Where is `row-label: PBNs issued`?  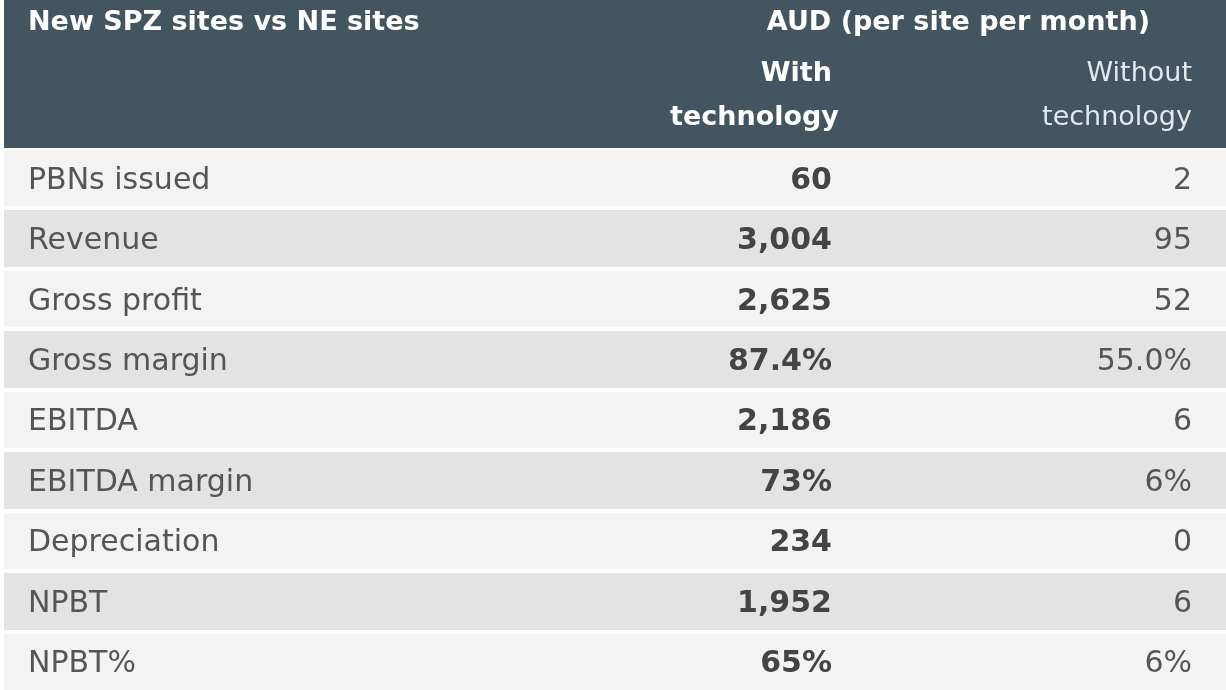
row-label: PBNs issued is located at coordinates (119, 178).